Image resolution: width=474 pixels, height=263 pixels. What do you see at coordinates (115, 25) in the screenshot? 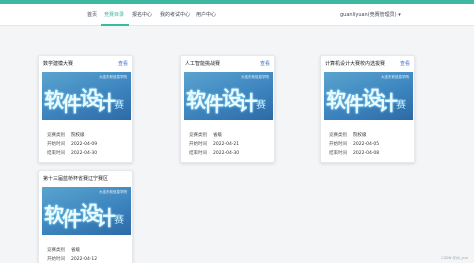
I see `active-tab-indicator` at bounding box center [115, 25].